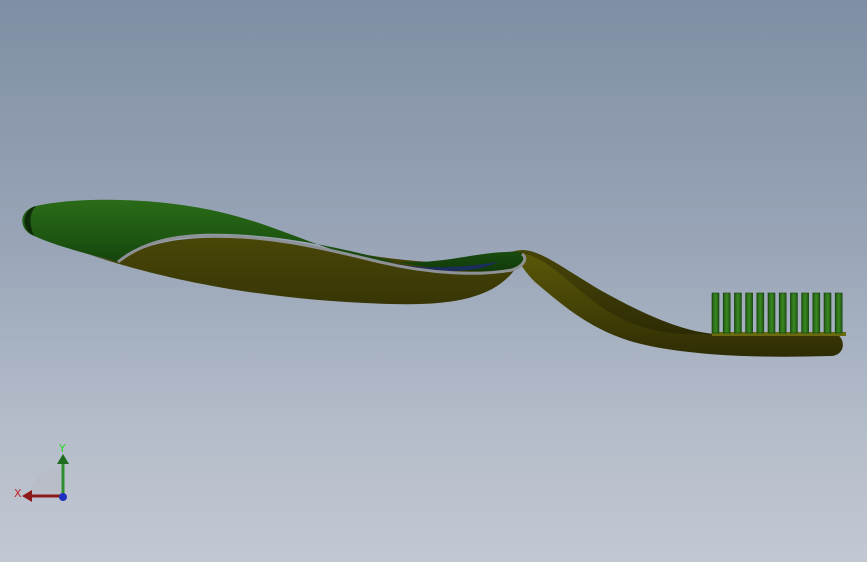 The height and width of the screenshot is (562, 867). I want to click on y-arrowhead, so click(63, 459).